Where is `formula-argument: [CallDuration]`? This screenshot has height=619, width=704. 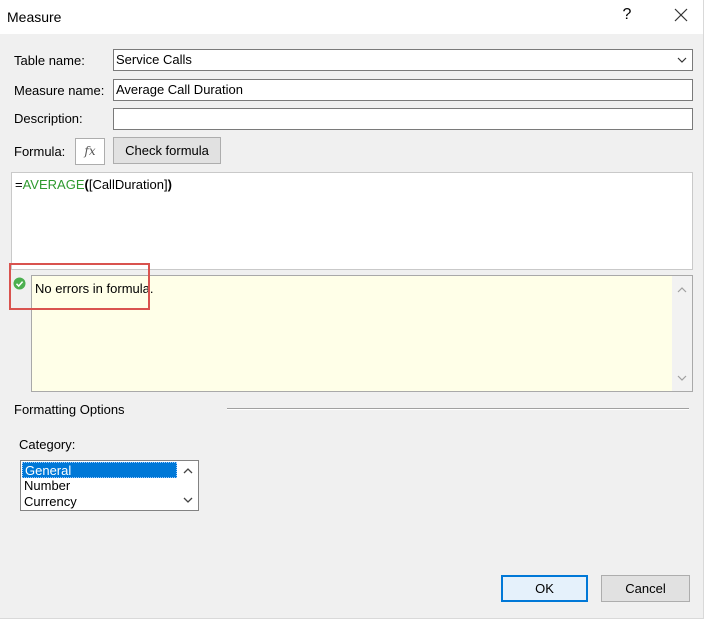 formula-argument: [CallDuration] is located at coordinates (128, 184).